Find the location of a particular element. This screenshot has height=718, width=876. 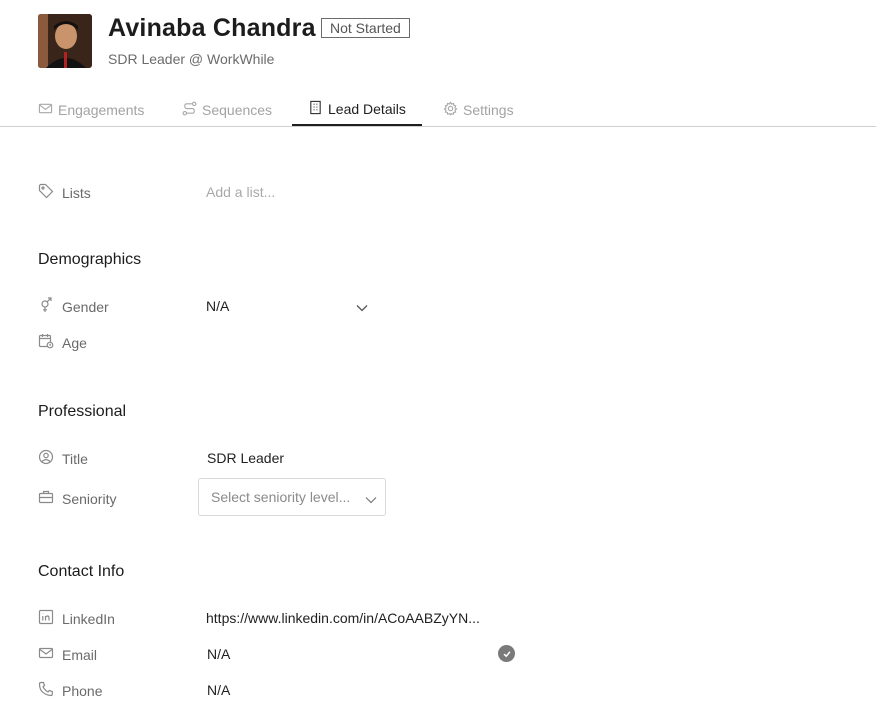

tab-settings: Settings is located at coordinates (478, 109).